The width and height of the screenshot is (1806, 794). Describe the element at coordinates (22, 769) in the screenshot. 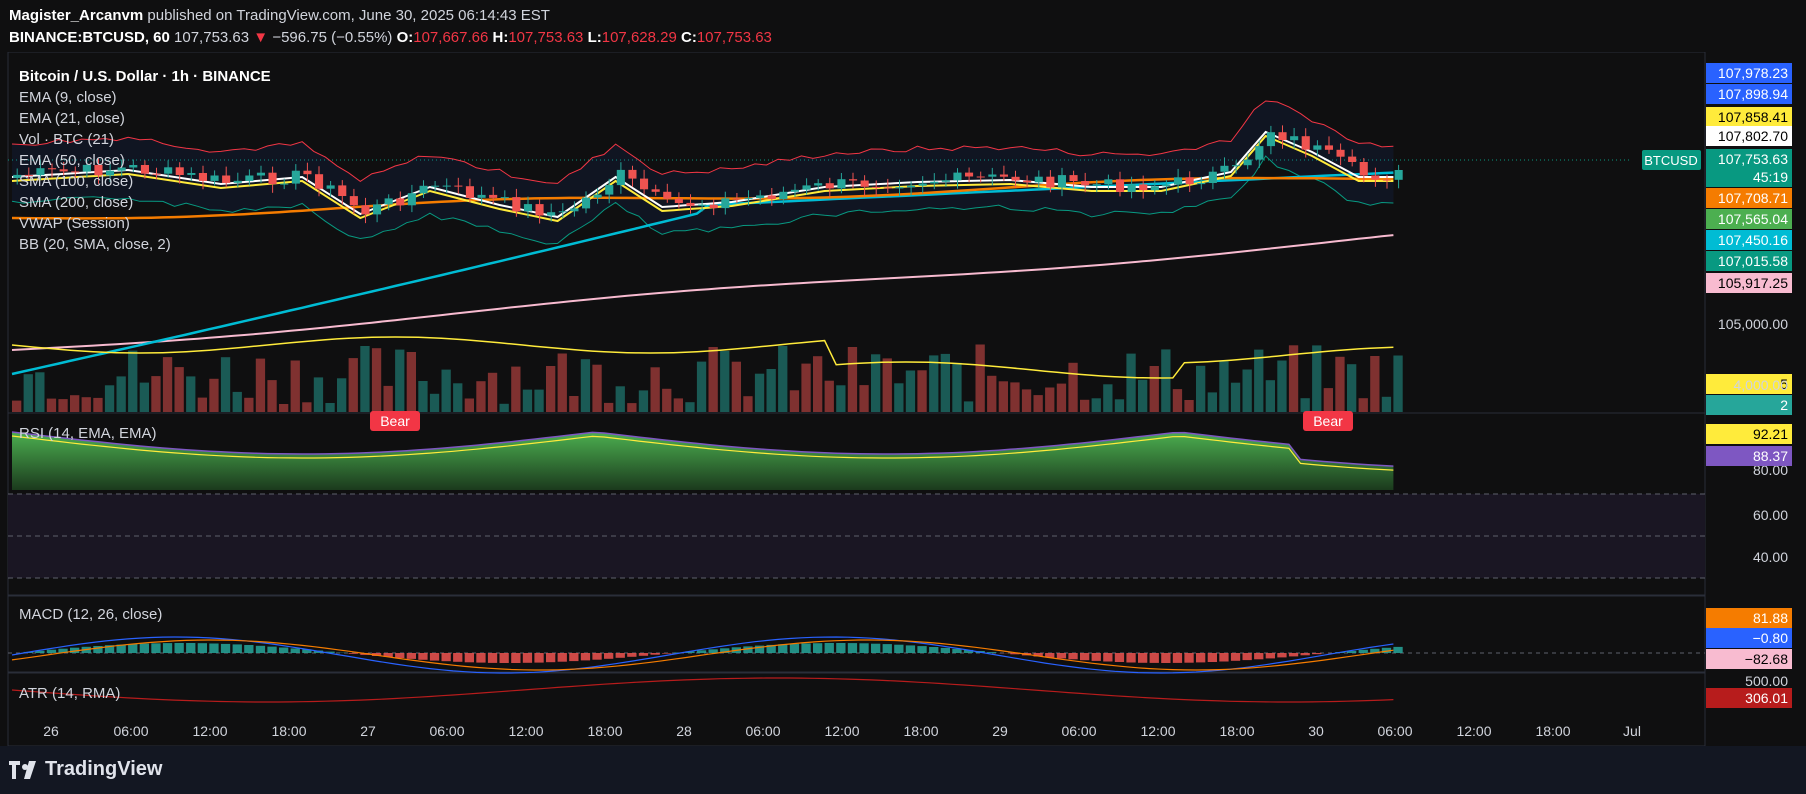

I see `tradingview-logo-icon` at that location.